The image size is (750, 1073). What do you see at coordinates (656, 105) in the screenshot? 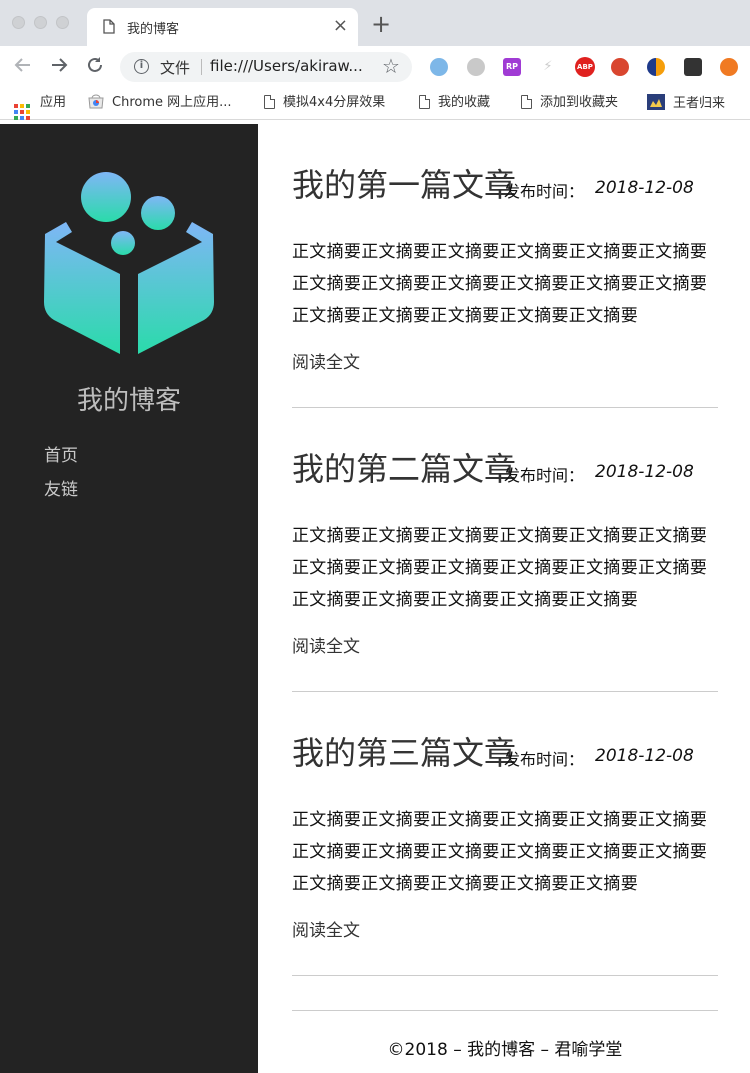
I see `game-icon` at bounding box center [656, 105].